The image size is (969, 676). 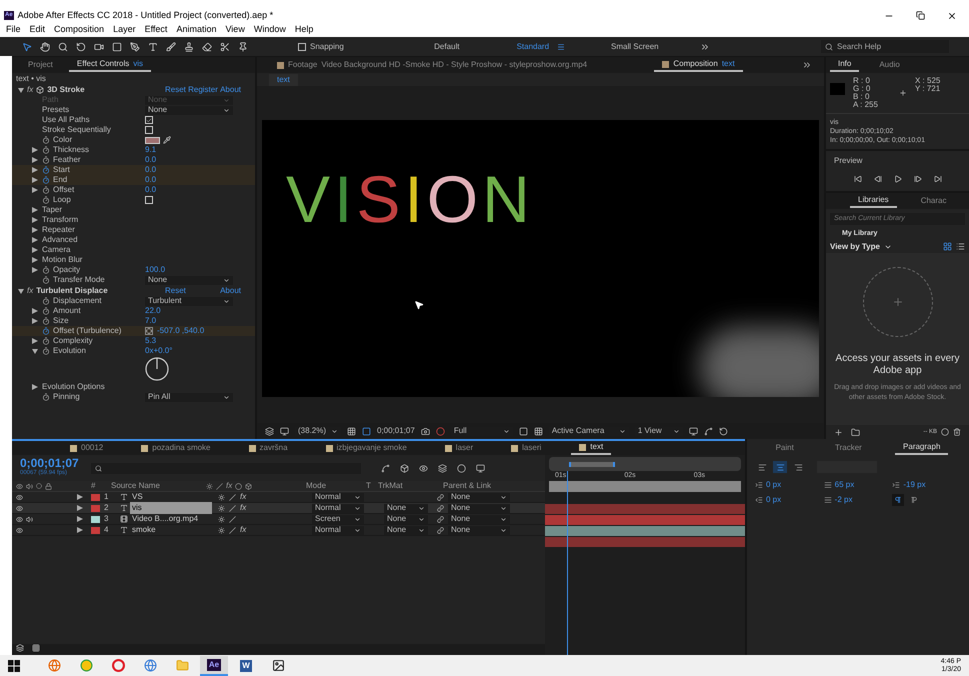 I want to click on menu-item: File, so click(x=13, y=30).